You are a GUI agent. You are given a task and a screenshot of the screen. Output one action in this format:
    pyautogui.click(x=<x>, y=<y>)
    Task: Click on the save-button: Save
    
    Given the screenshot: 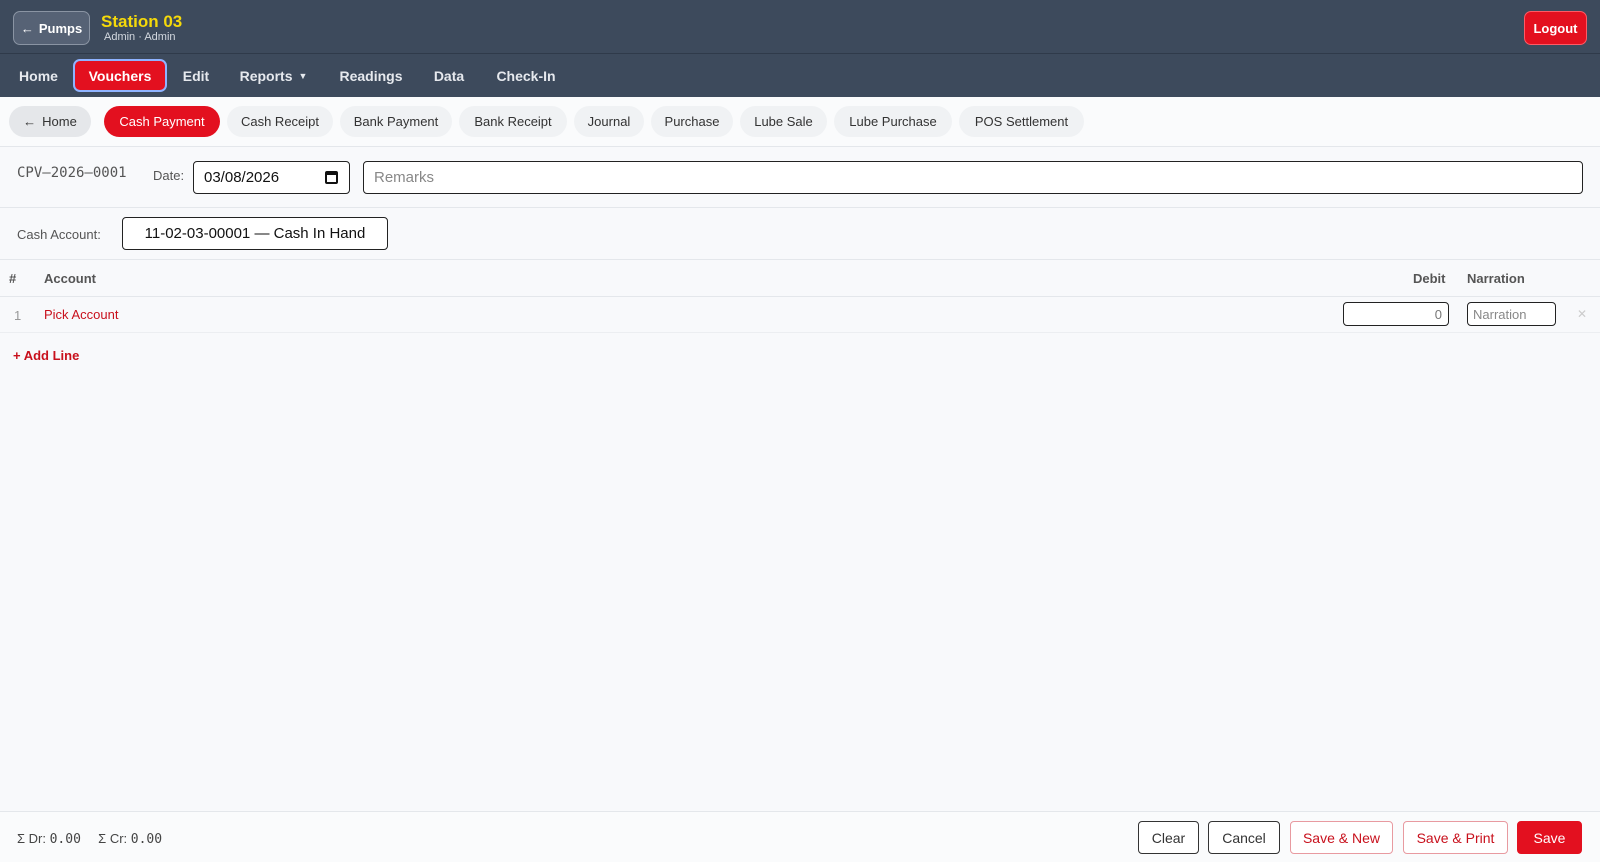 What is the action you would take?
    pyautogui.click(x=1549, y=837)
    